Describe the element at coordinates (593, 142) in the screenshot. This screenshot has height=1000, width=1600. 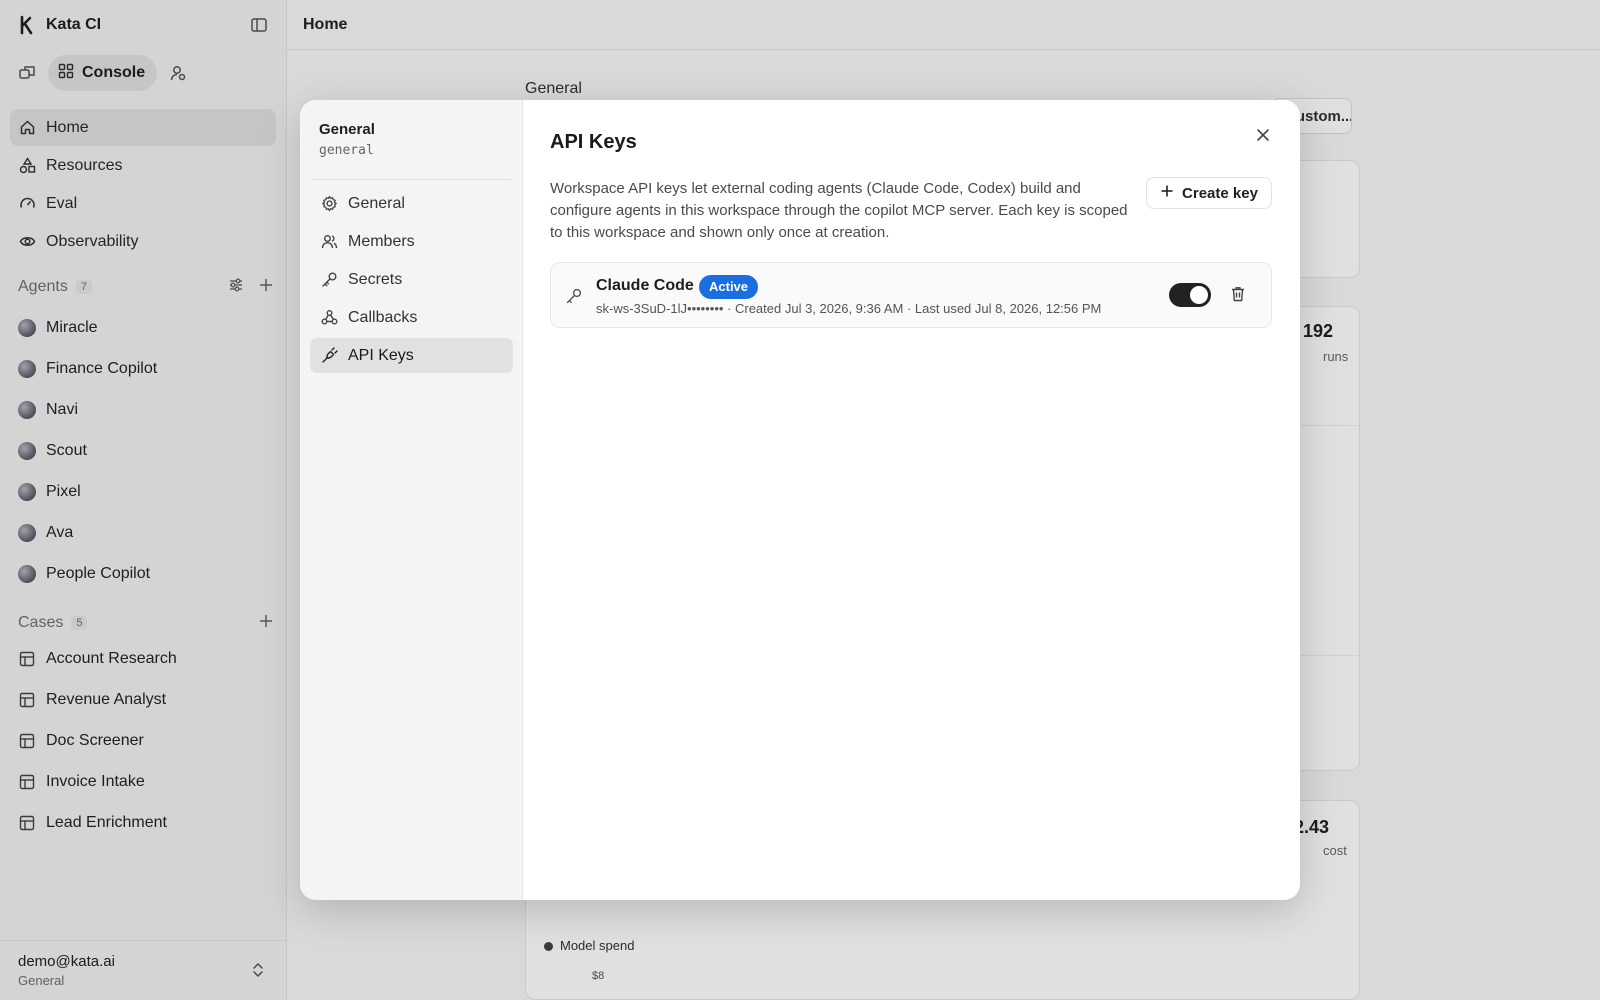
I see `modal-title: API Keys` at that location.